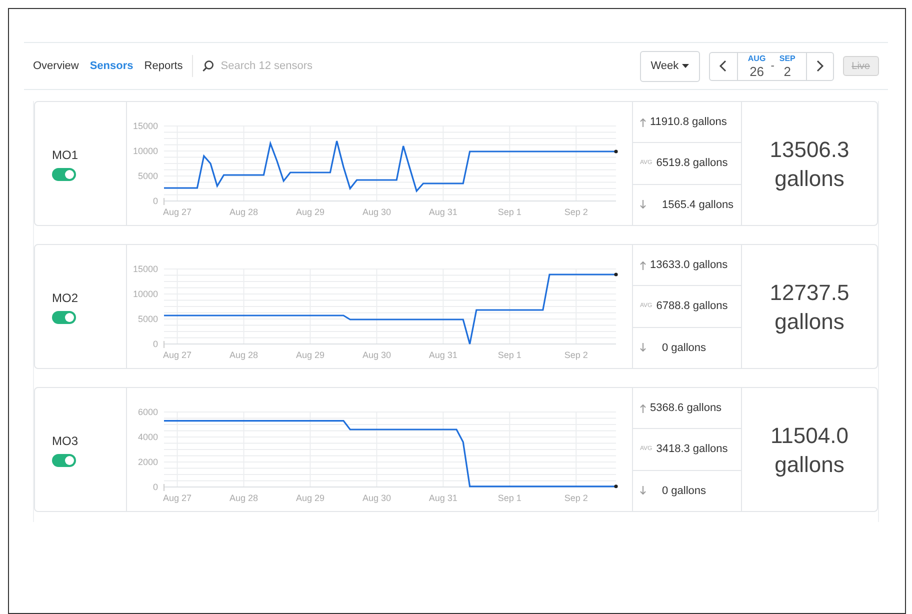 This screenshot has width=912, height=614. I want to click on month-label: SEP, so click(787, 58).